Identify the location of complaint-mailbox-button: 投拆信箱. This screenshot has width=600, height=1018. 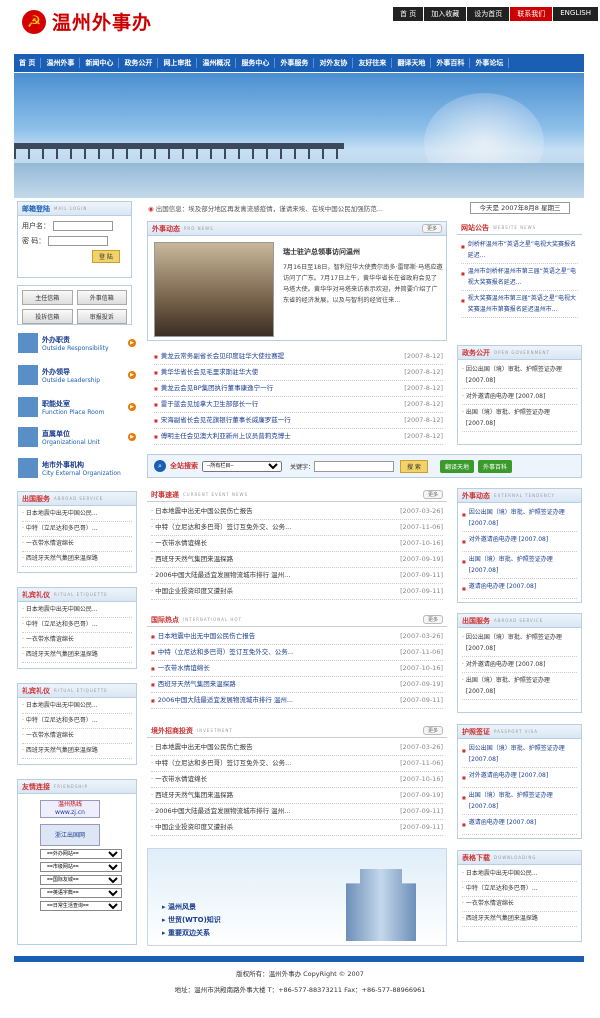
(47, 316).